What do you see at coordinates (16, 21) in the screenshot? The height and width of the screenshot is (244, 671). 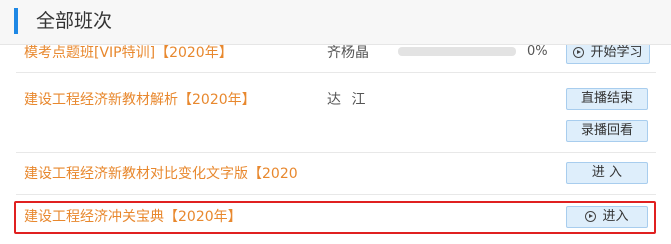 I see `header-accent-bar` at bounding box center [16, 21].